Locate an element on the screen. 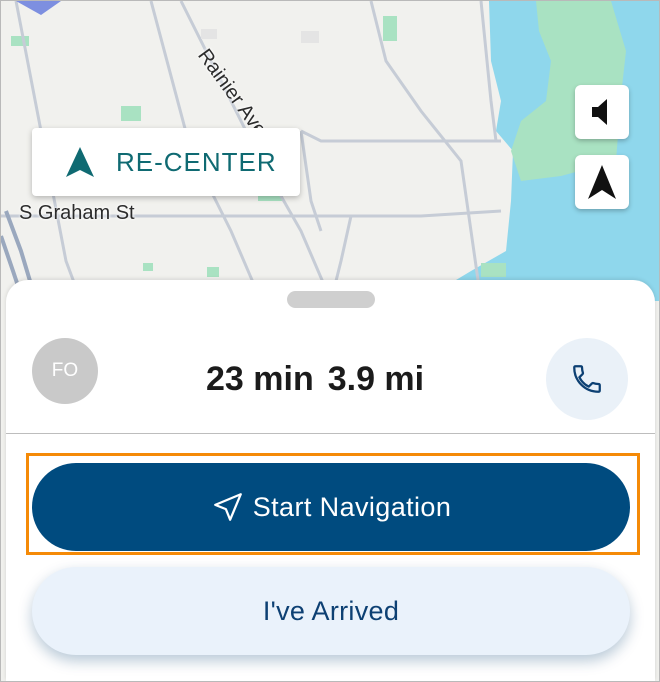 This screenshot has height=682, width=660. recenter-label: RE-CENTER is located at coordinates (196, 162).